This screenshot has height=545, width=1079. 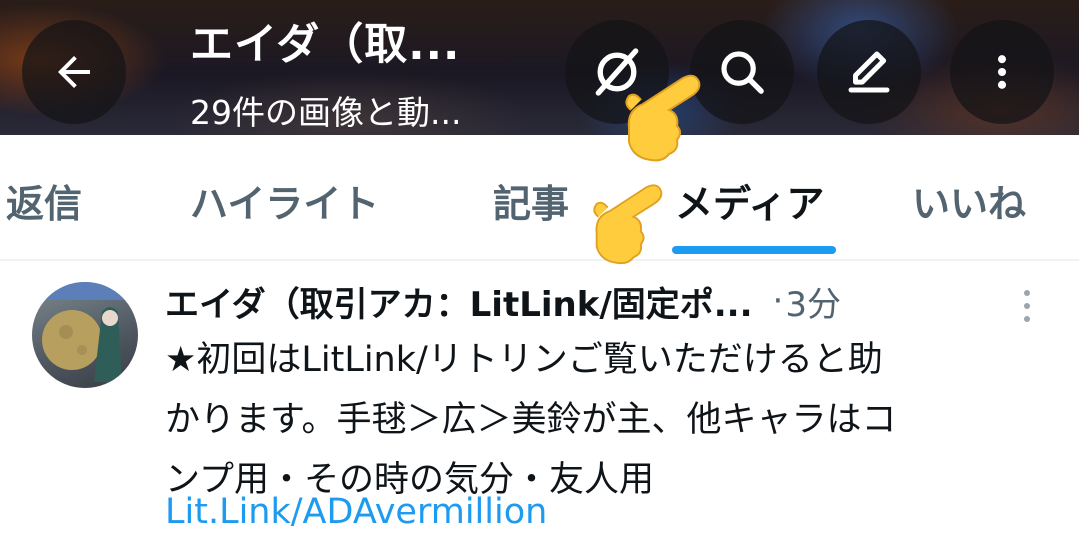 I want to click on avatar, so click(x=85, y=335).